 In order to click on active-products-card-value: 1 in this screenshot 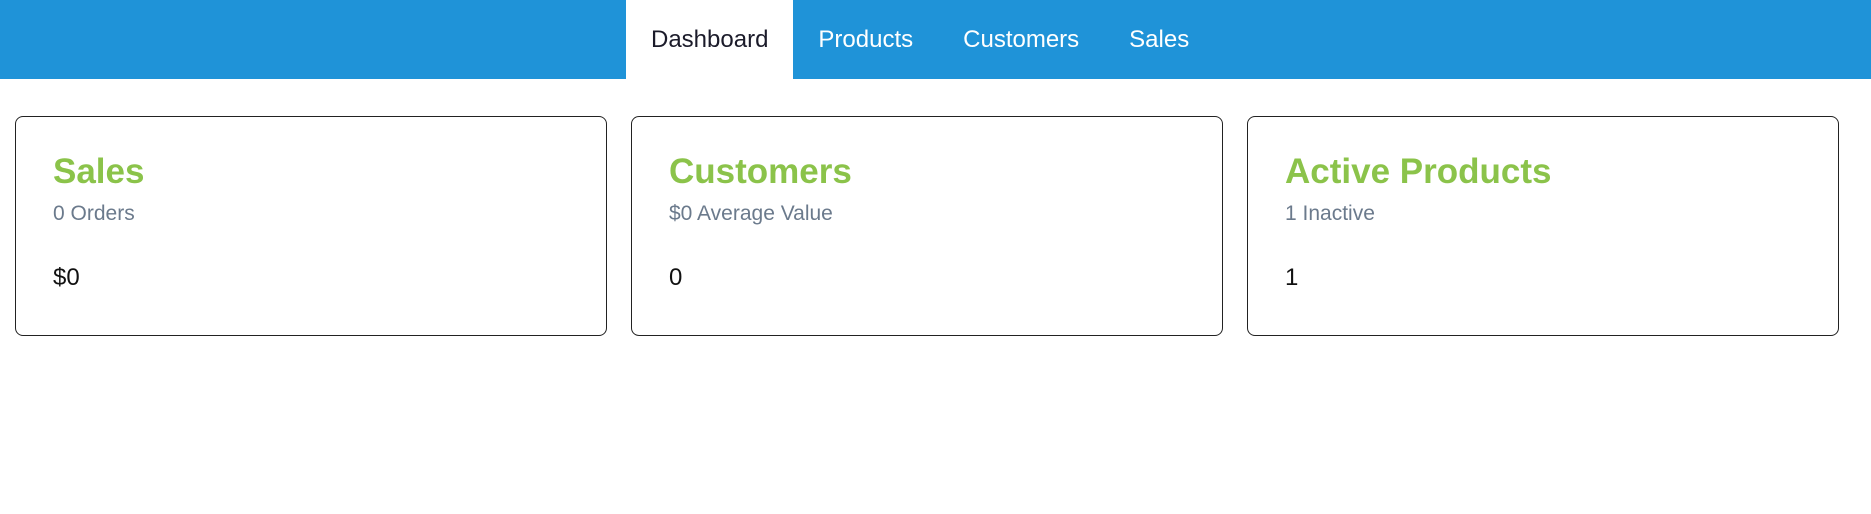, I will do `click(1292, 278)`.